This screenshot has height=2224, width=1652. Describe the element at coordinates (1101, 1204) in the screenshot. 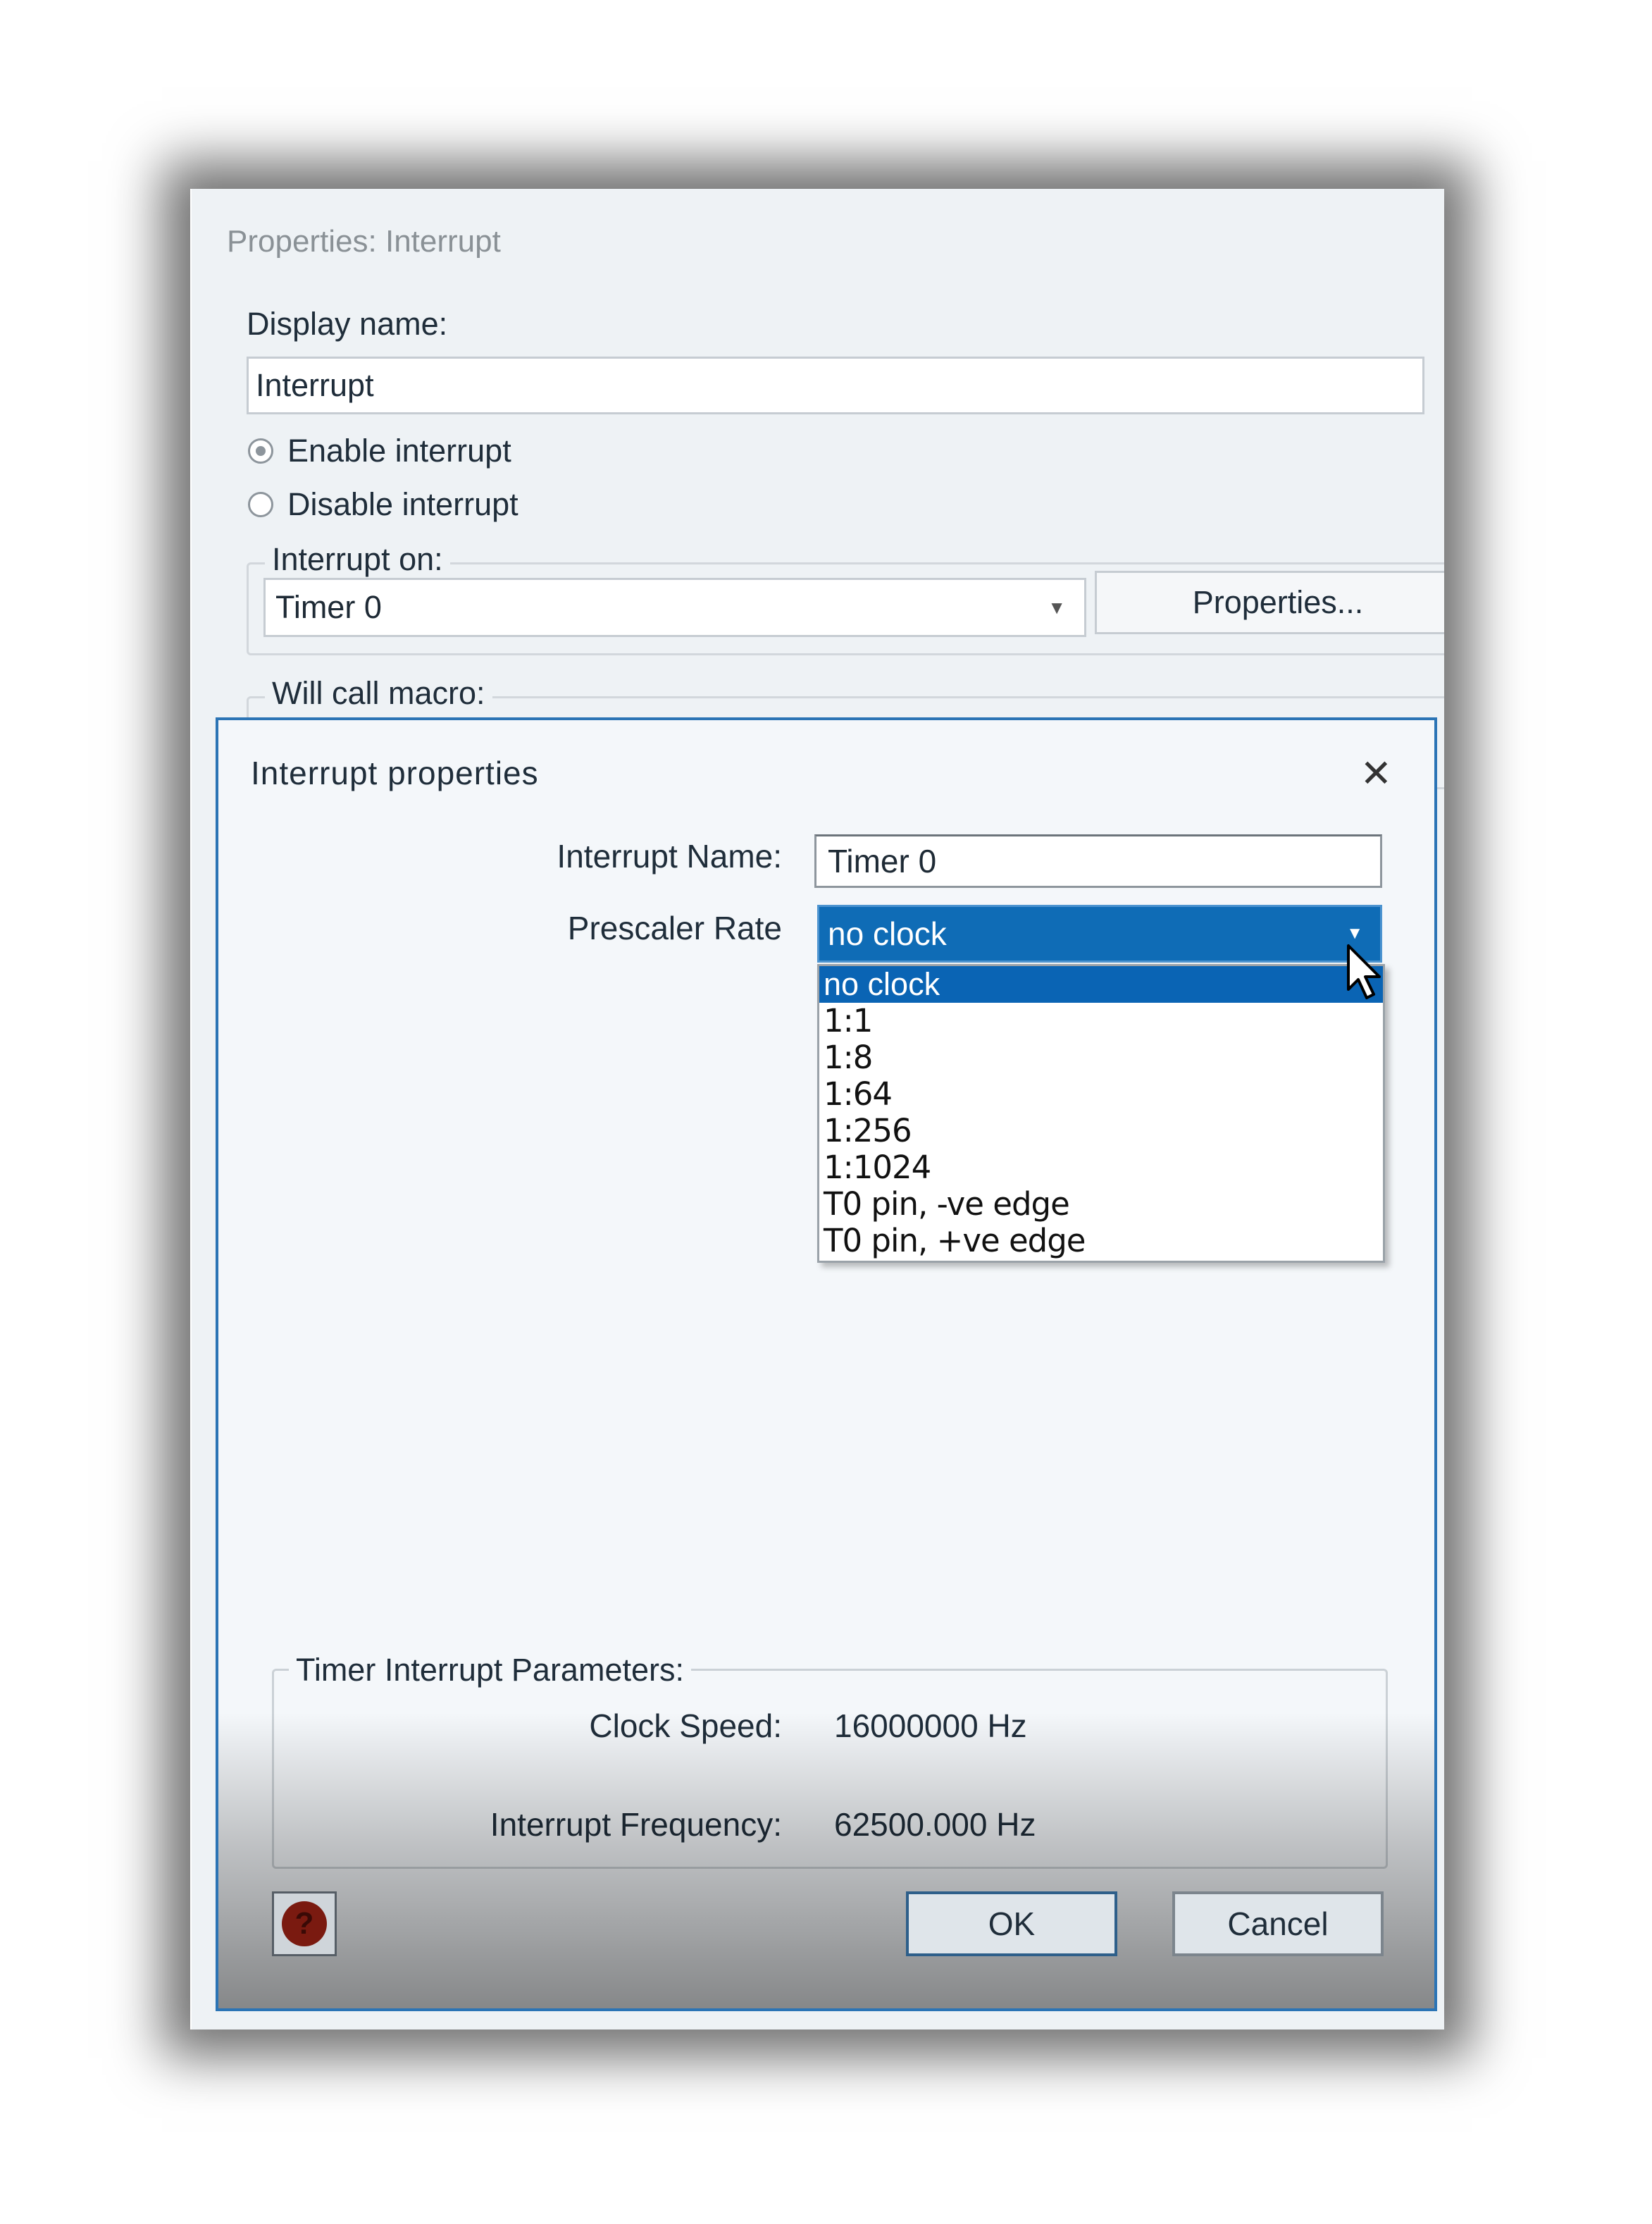

I see `prescaler-option: T0 pin, -ve edge` at that location.